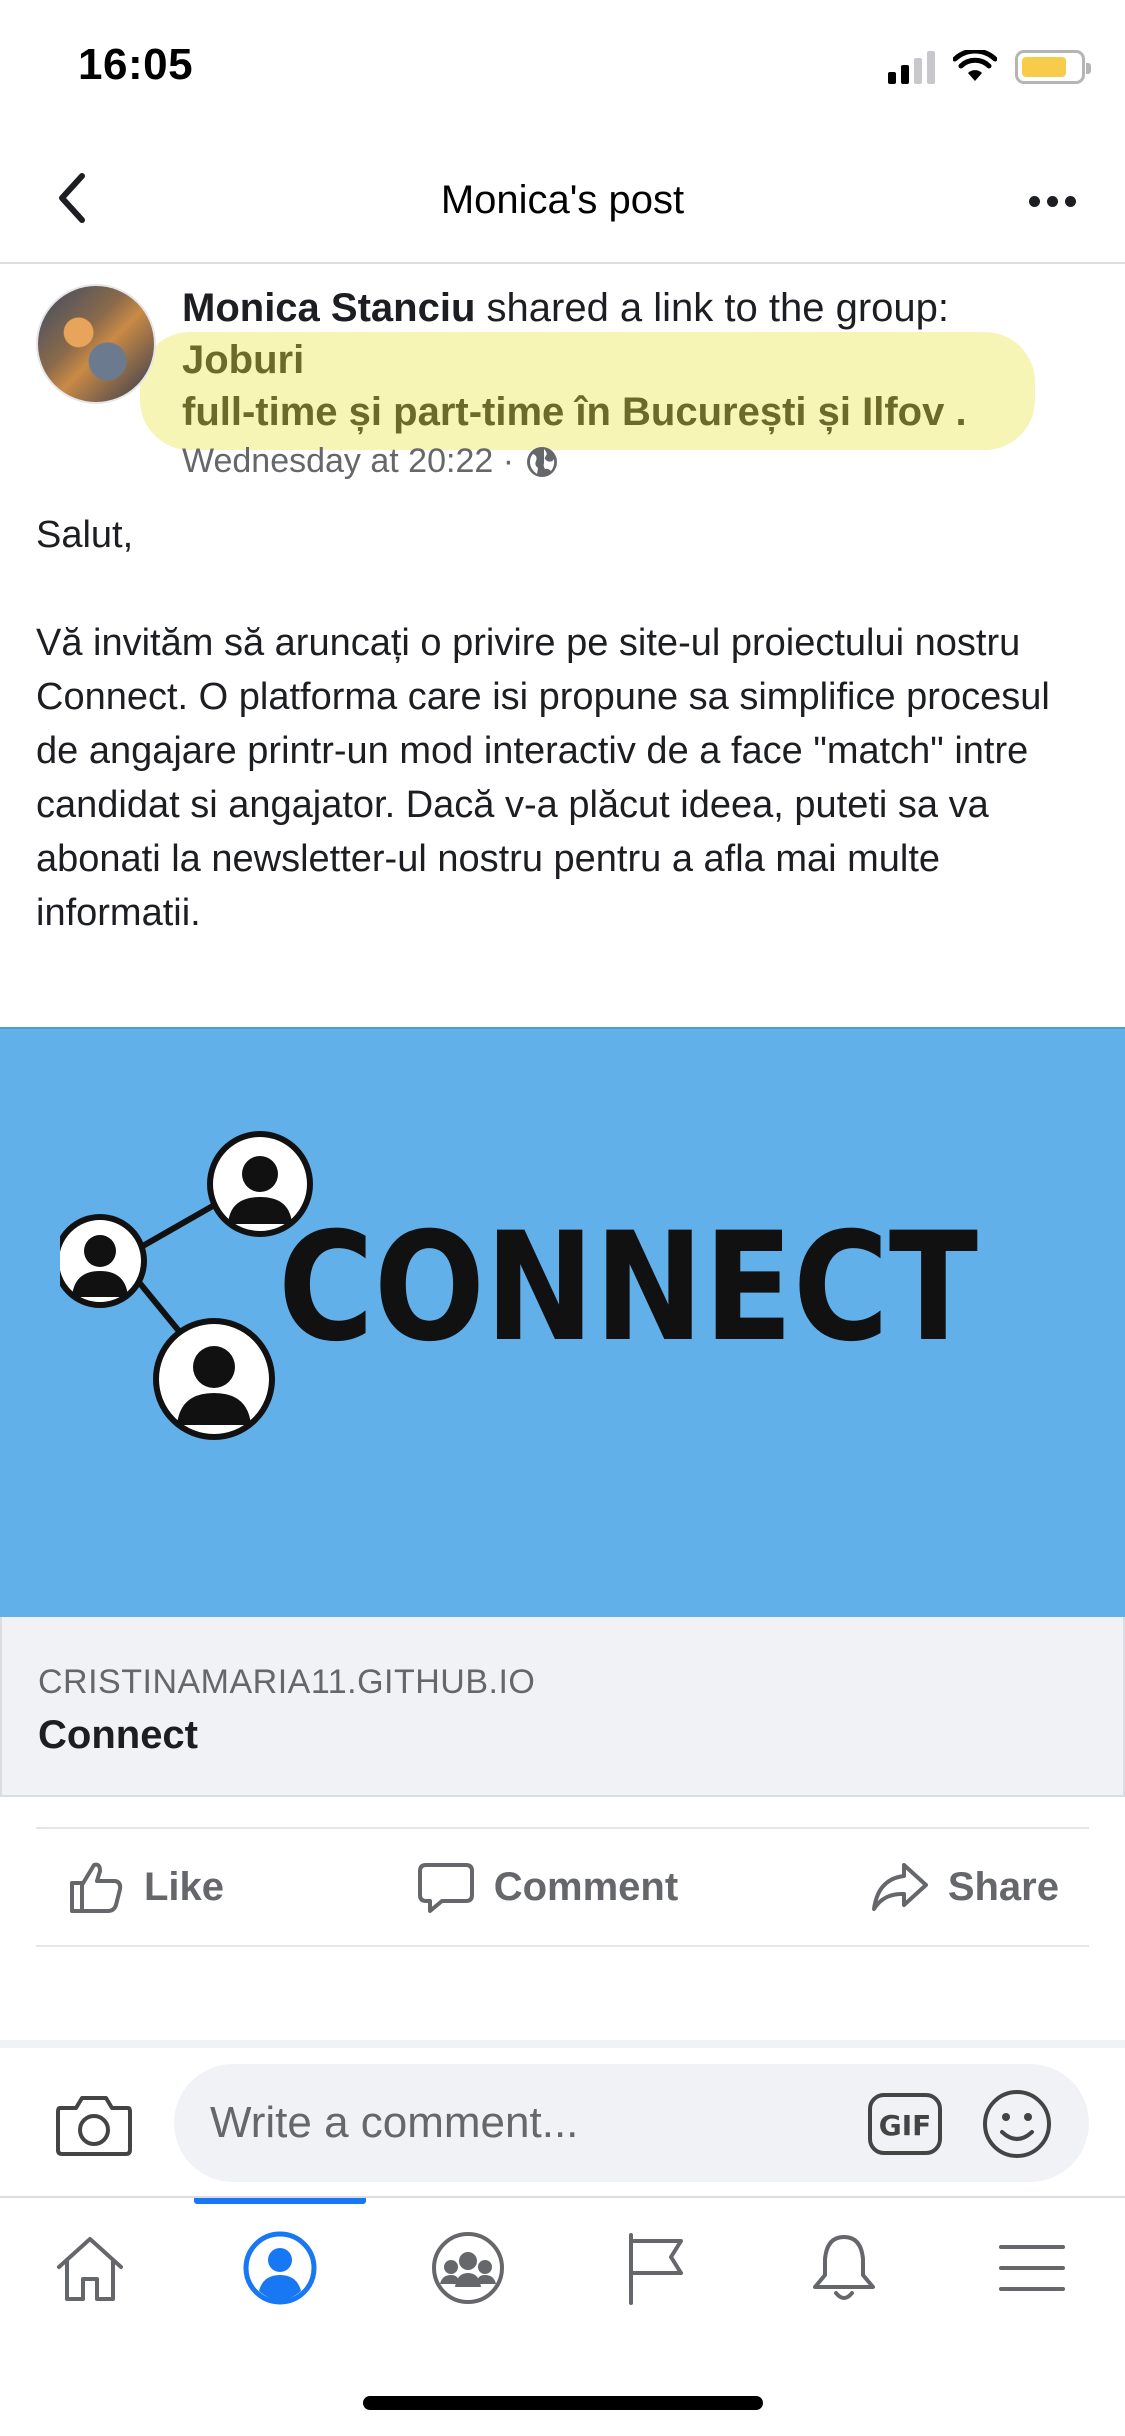 This screenshot has width=1125, height=2436. I want to click on more-options-button, so click(1052, 201).